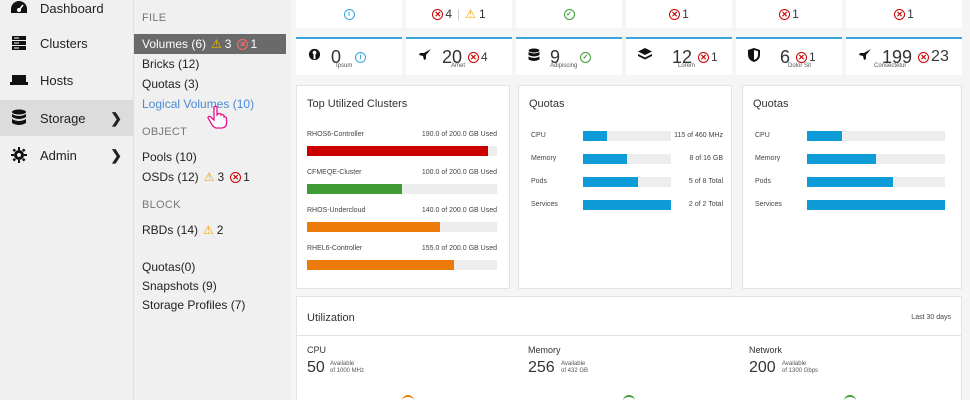 The width and height of the screenshot is (970, 400). What do you see at coordinates (940, 56) in the screenshot?
I see `error-count: 23` at bounding box center [940, 56].